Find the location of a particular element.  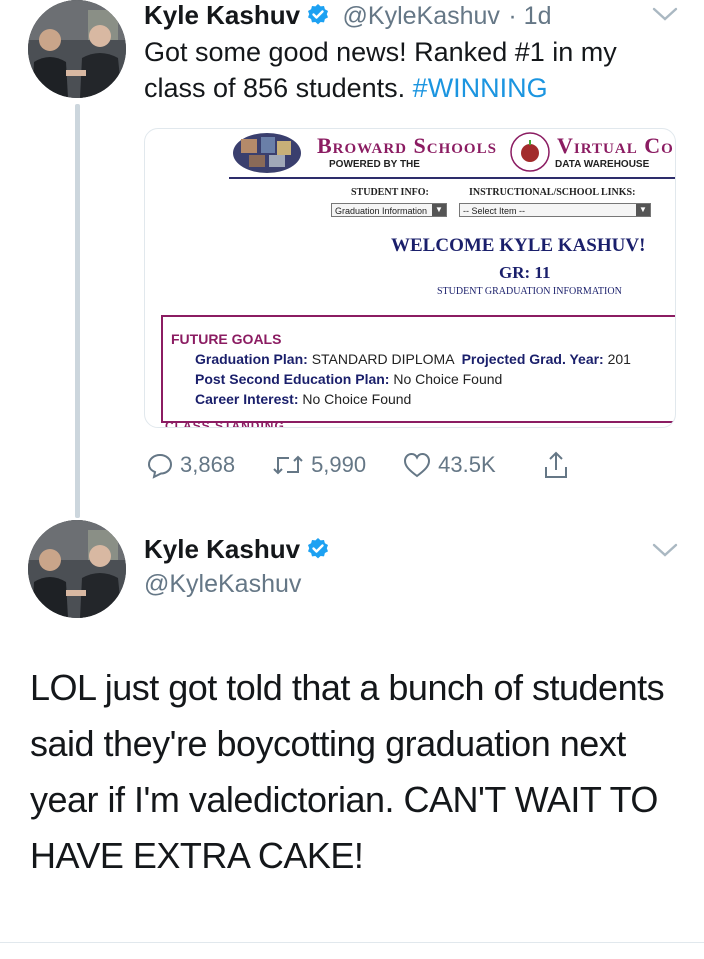

tweet2-header: Kyle Kashuv is located at coordinates (237, 549).